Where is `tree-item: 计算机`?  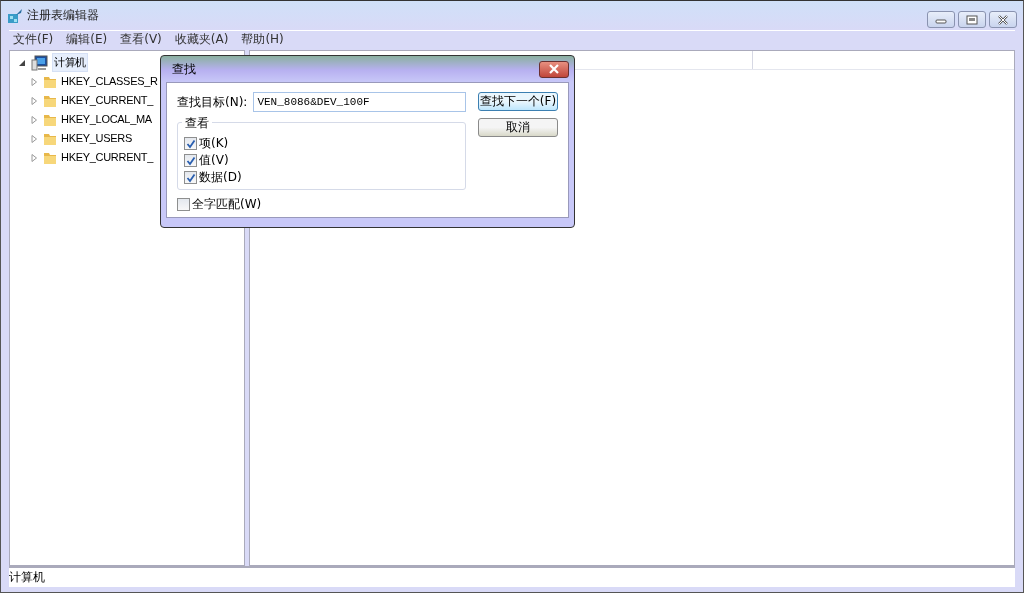
tree-item: 计算机 is located at coordinates (70, 62).